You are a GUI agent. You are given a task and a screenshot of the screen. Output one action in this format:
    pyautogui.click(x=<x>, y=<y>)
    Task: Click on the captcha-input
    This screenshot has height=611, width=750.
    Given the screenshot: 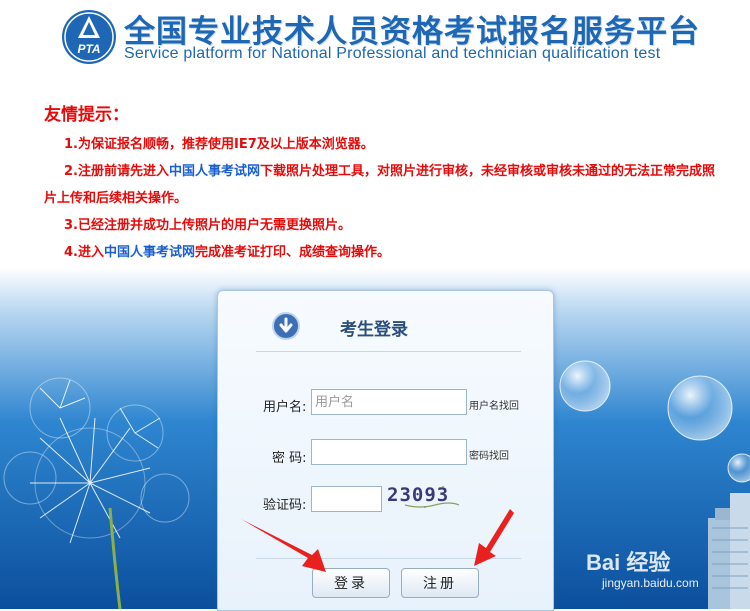 What is the action you would take?
    pyautogui.click(x=346, y=499)
    